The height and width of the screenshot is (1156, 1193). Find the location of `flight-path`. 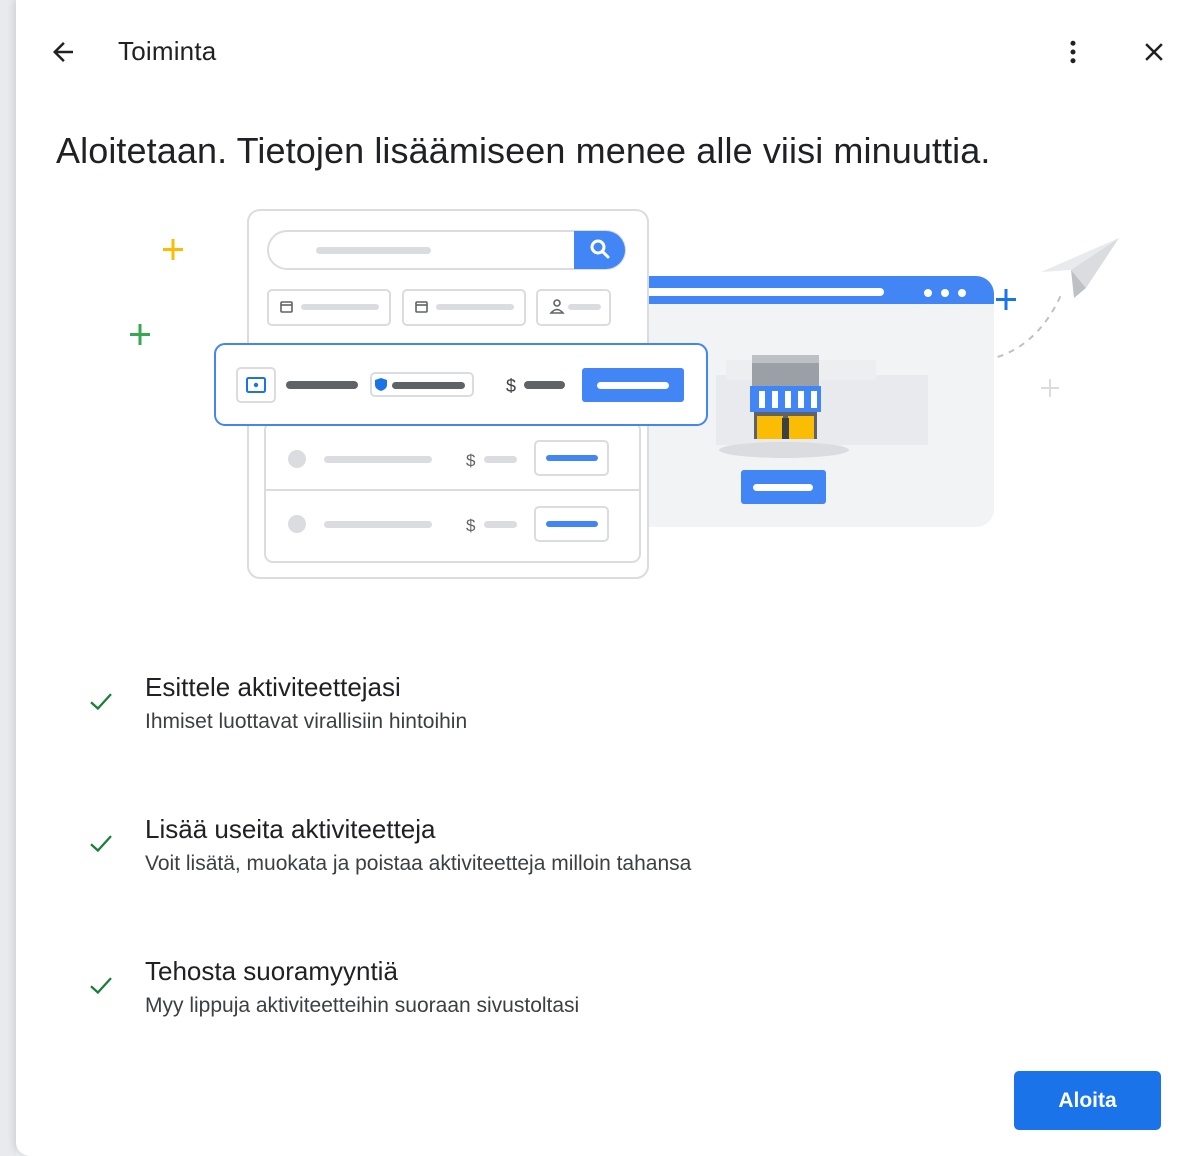

flight-path is located at coordinates (1023, 327).